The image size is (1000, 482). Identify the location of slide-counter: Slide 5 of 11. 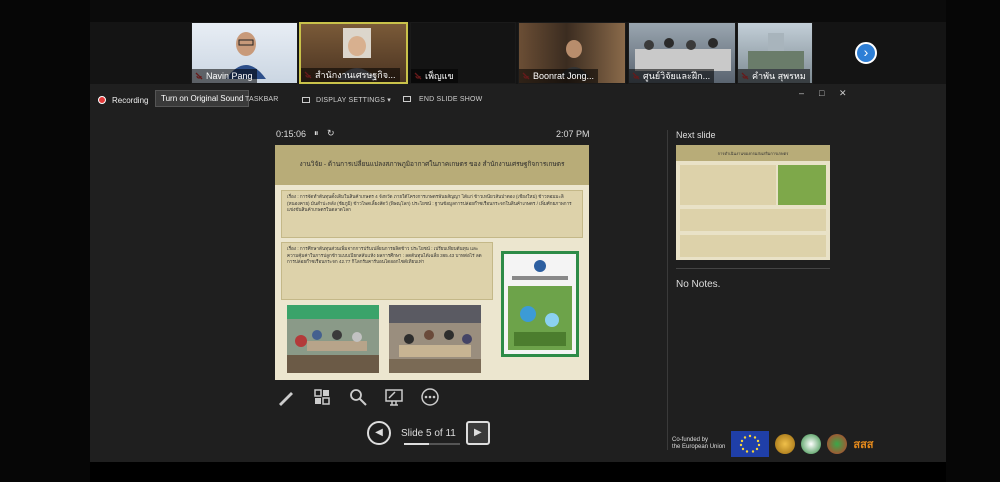
(428, 433).